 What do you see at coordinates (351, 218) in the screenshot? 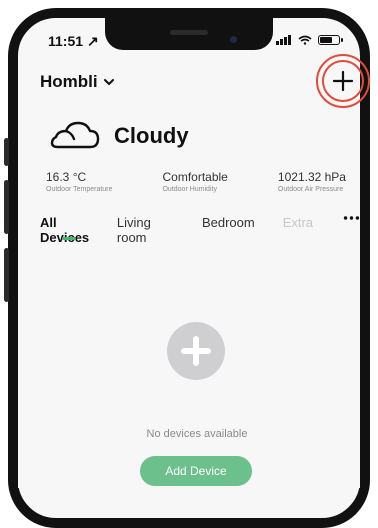
I see `more-icon` at bounding box center [351, 218].